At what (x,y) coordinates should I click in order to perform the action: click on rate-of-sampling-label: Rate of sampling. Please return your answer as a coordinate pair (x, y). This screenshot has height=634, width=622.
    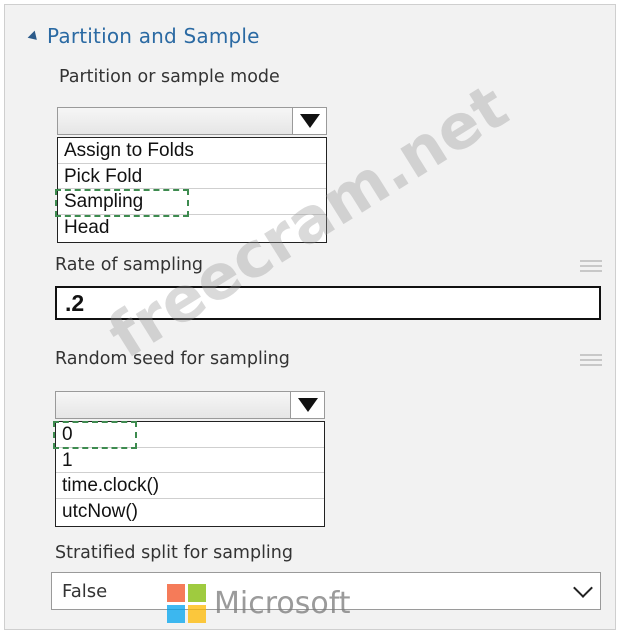
    Looking at the image, I should click on (129, 265).